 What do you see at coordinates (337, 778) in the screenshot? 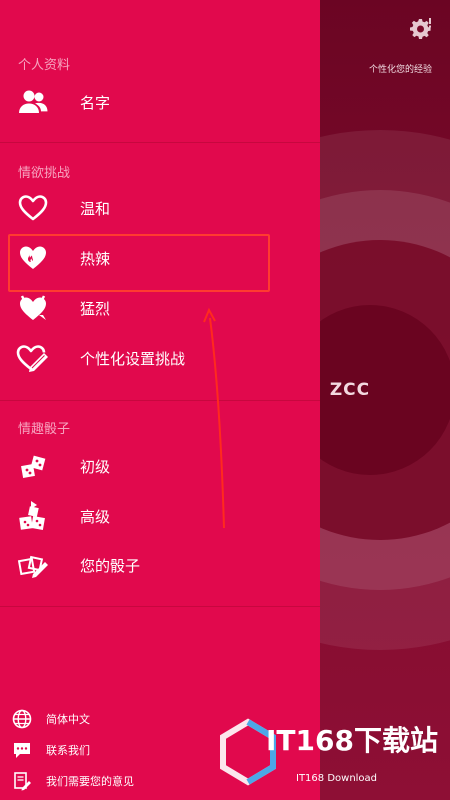
I see `watermark-subtext: IT168 Download` at bounding box center [337, 778].